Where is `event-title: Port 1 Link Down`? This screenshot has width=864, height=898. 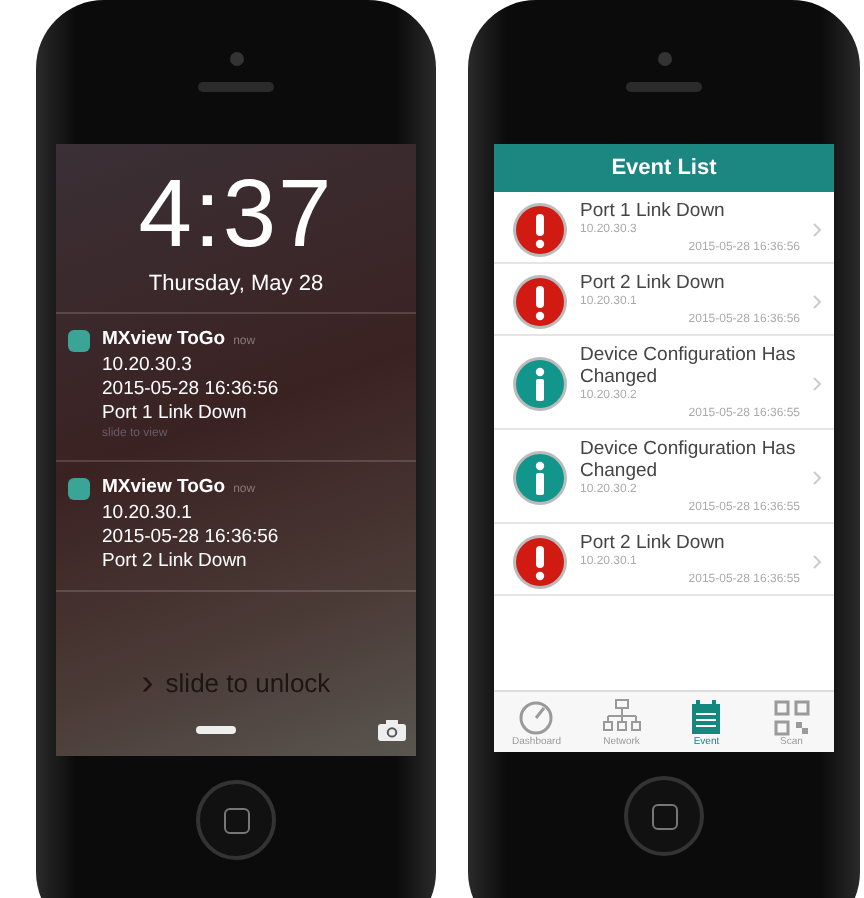
event-title: Port 1 Link Down is located at coordinates (653, 211).